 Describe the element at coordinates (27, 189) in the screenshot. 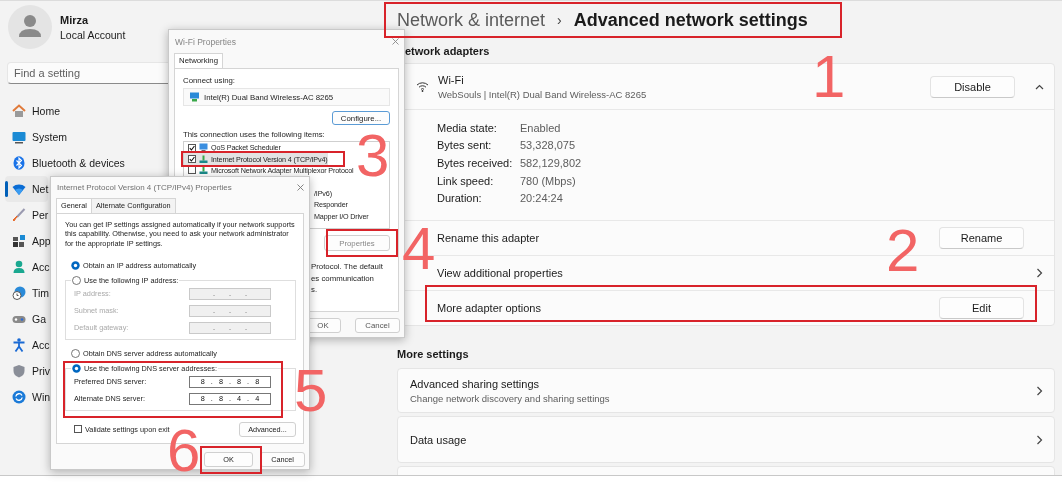

I see `nav-item: Net` at that location.